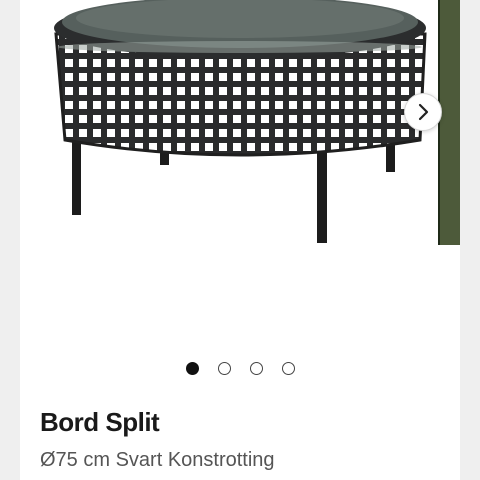  I want to click on next-image-button, so click(423, 112).